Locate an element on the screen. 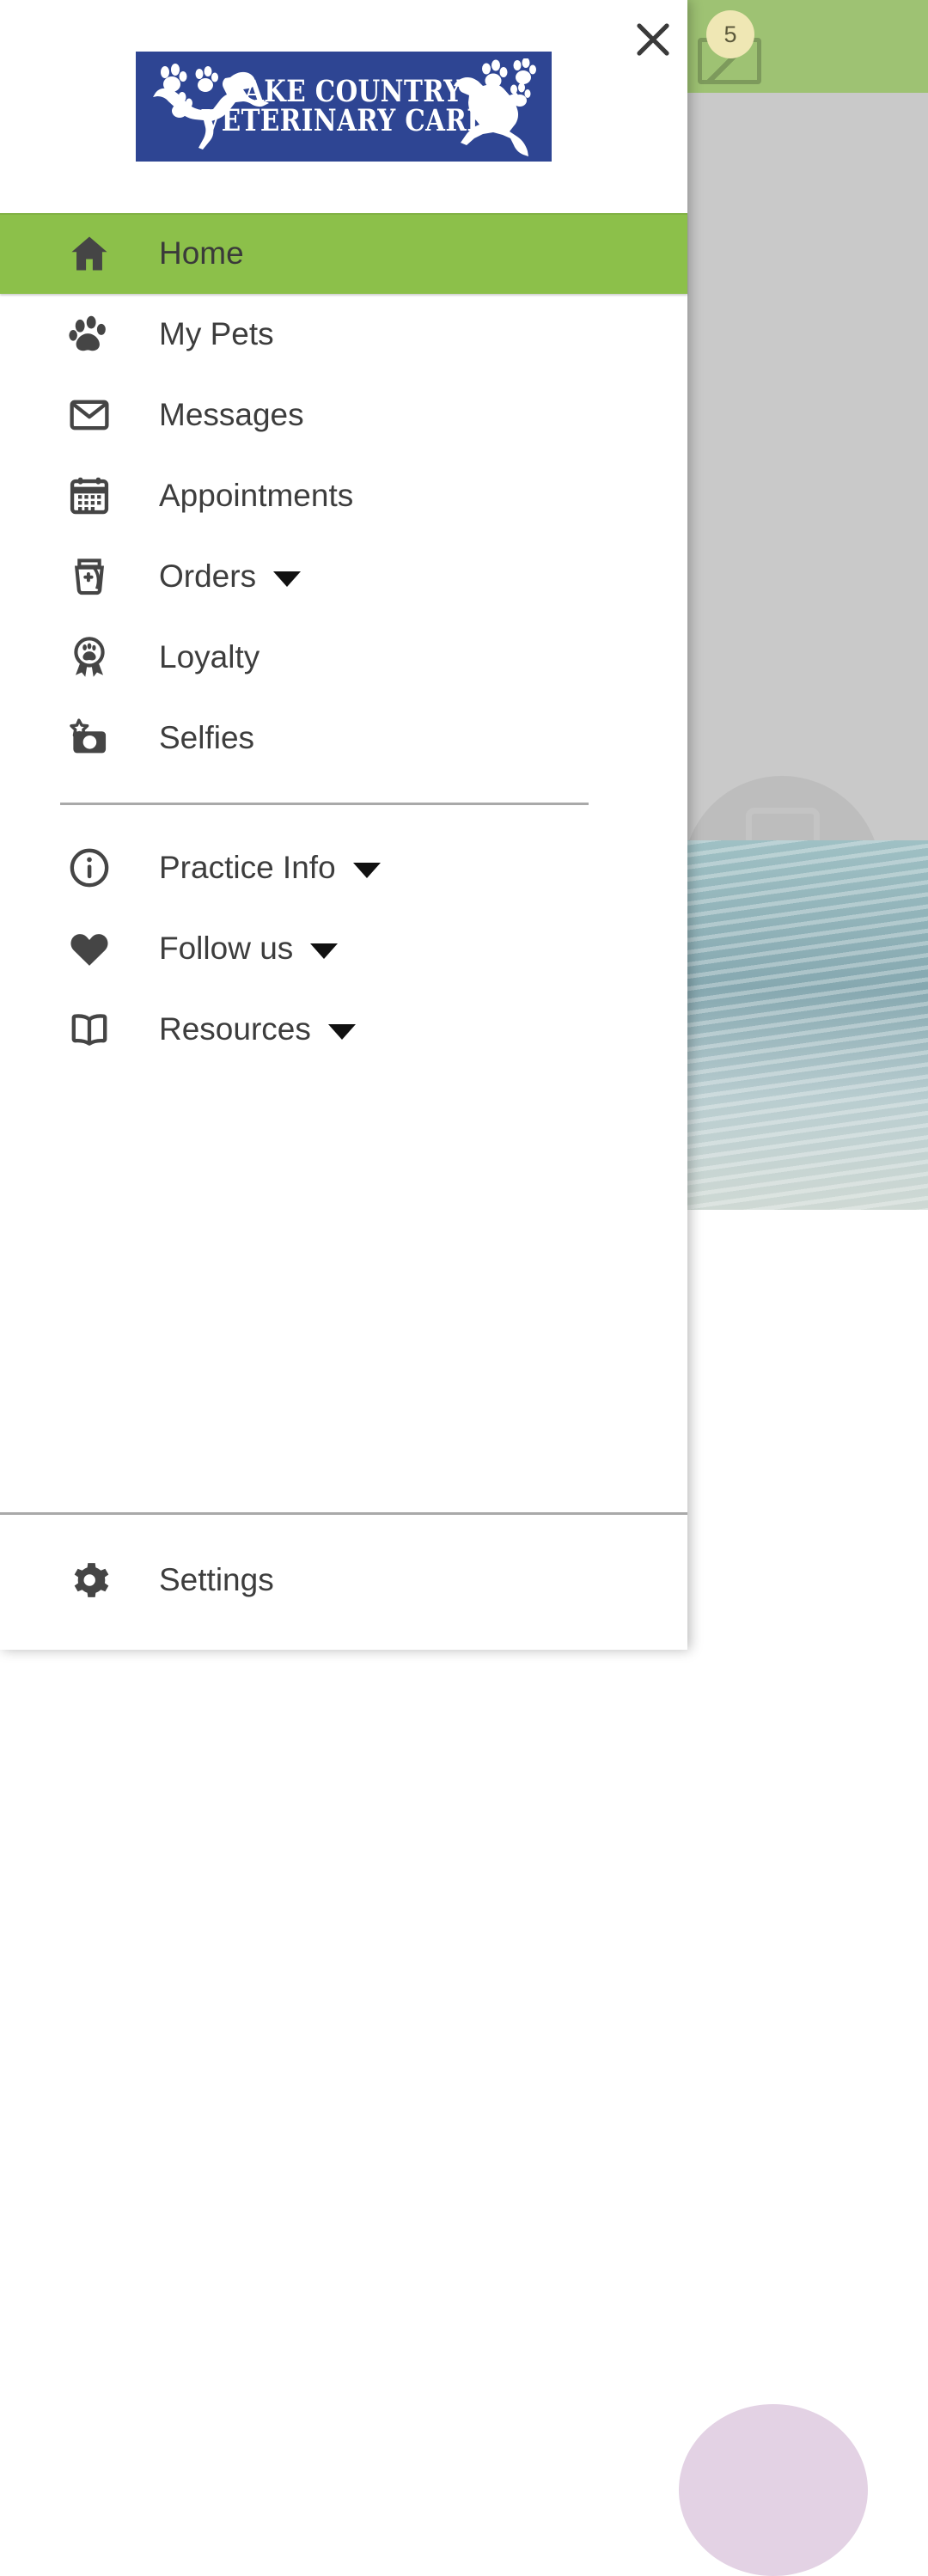  sidebar-item-home: Home is located at coordinates (343, 253).